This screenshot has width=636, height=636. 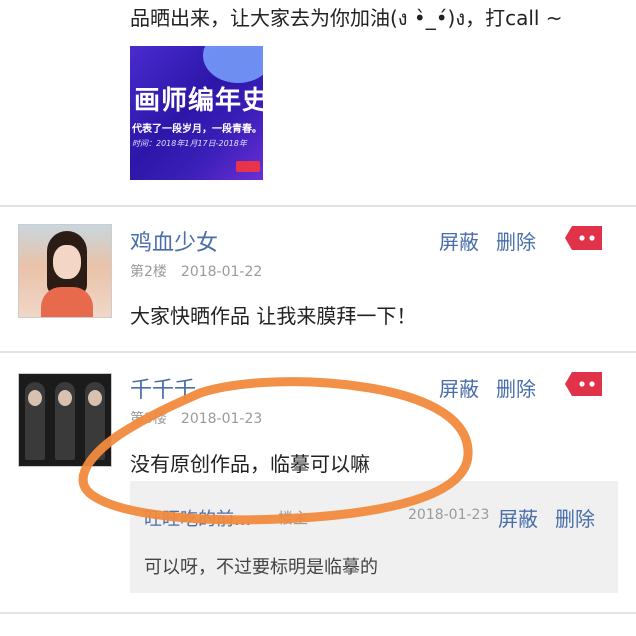 What do you see at coordinates (198, 101) in the screenshot?
I see `image-headline: 画师编年史` at bounding box center [198, 101].